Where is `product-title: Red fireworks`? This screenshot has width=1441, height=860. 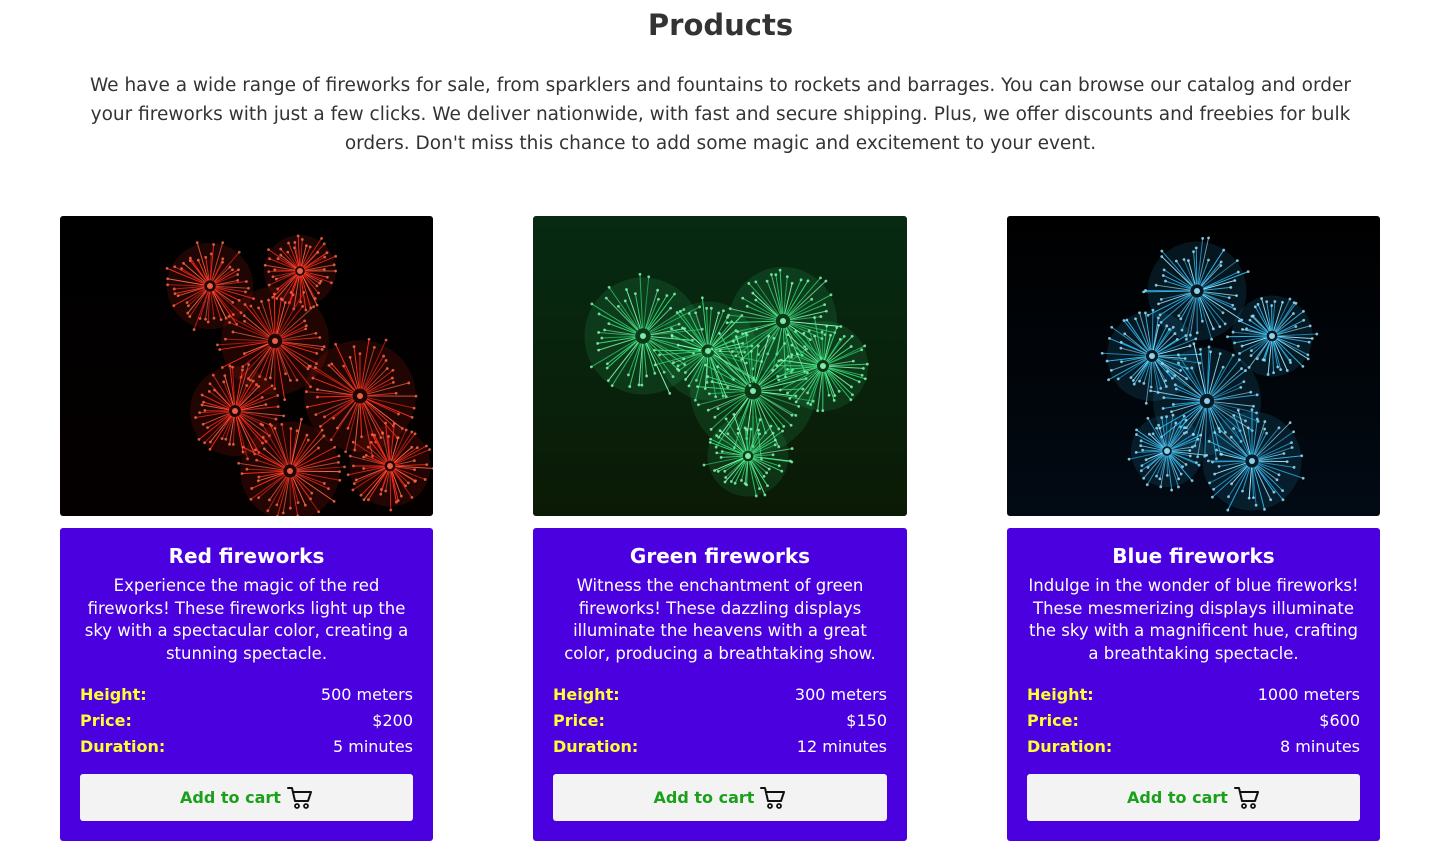 product-title: Red fireworks is located at coordinates (246, 556).